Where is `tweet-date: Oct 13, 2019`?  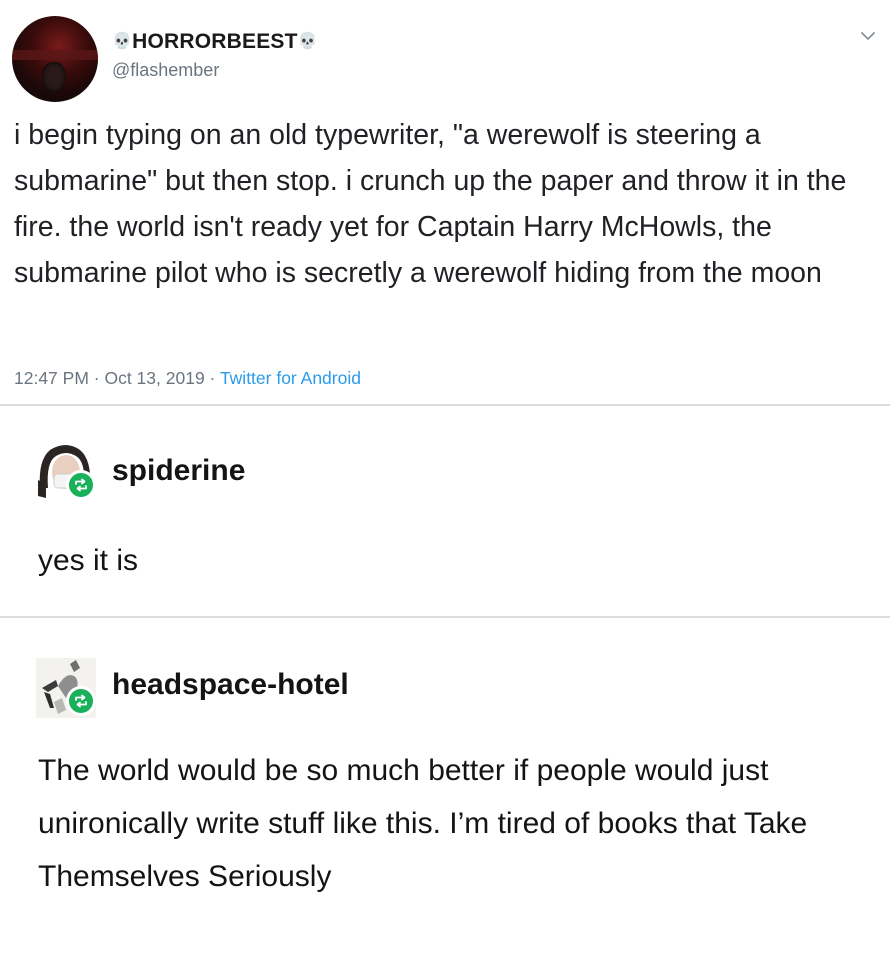 tweet-date: Oct 13, 2019 is located at coordinates (154, 378).